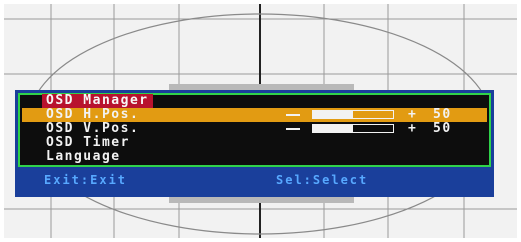 The image size is (521, 242). What do you see at coordinates (254, 157) in the screenshot?
I see `menu-item-language: Language` at bounding box center [254, 157].